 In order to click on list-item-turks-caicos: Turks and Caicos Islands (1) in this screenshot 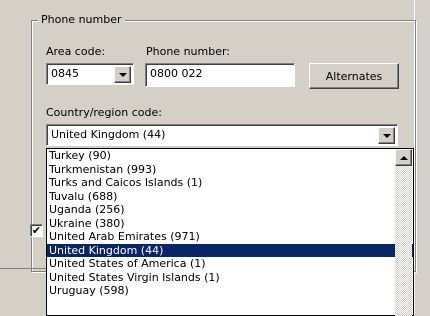, I will do `click(230, 183)`.